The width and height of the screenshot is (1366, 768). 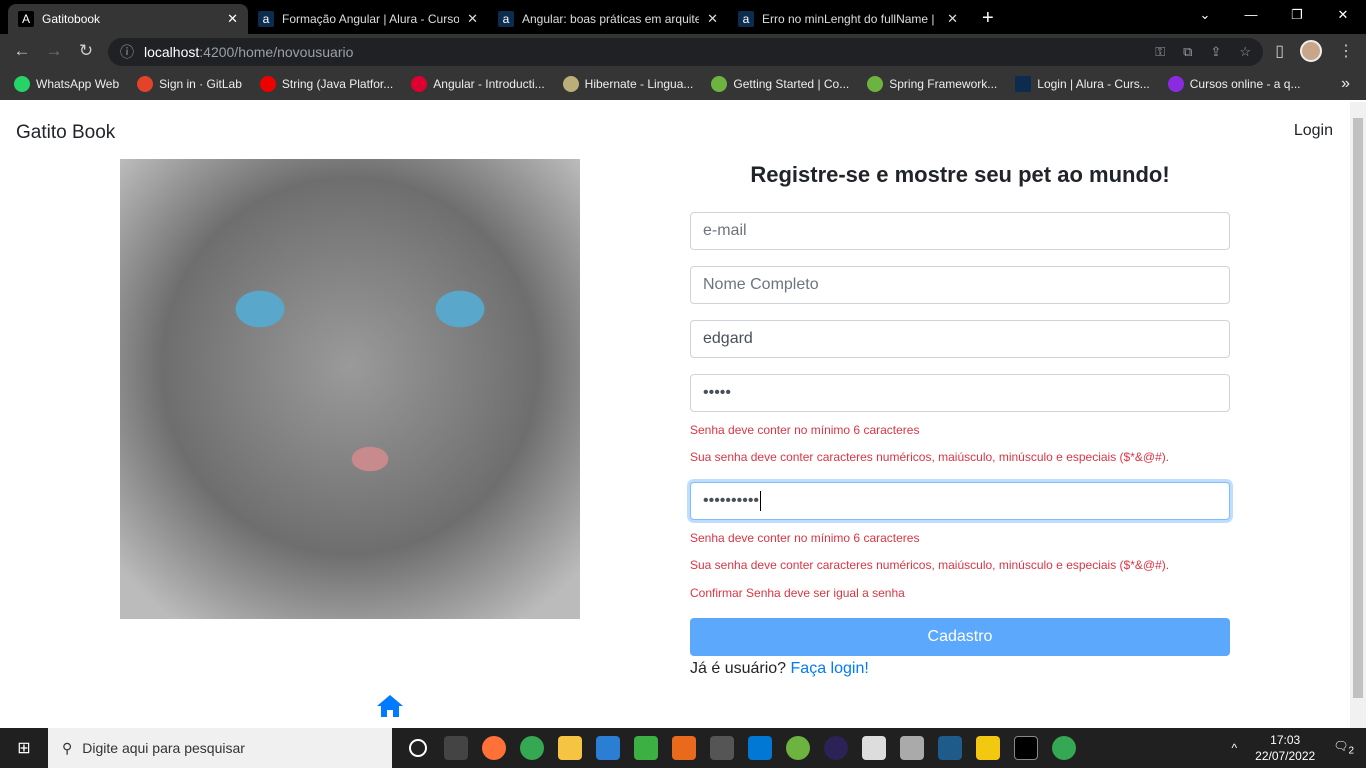 I want to click on info-icon: ⓘ, so click(x=127, y=52).